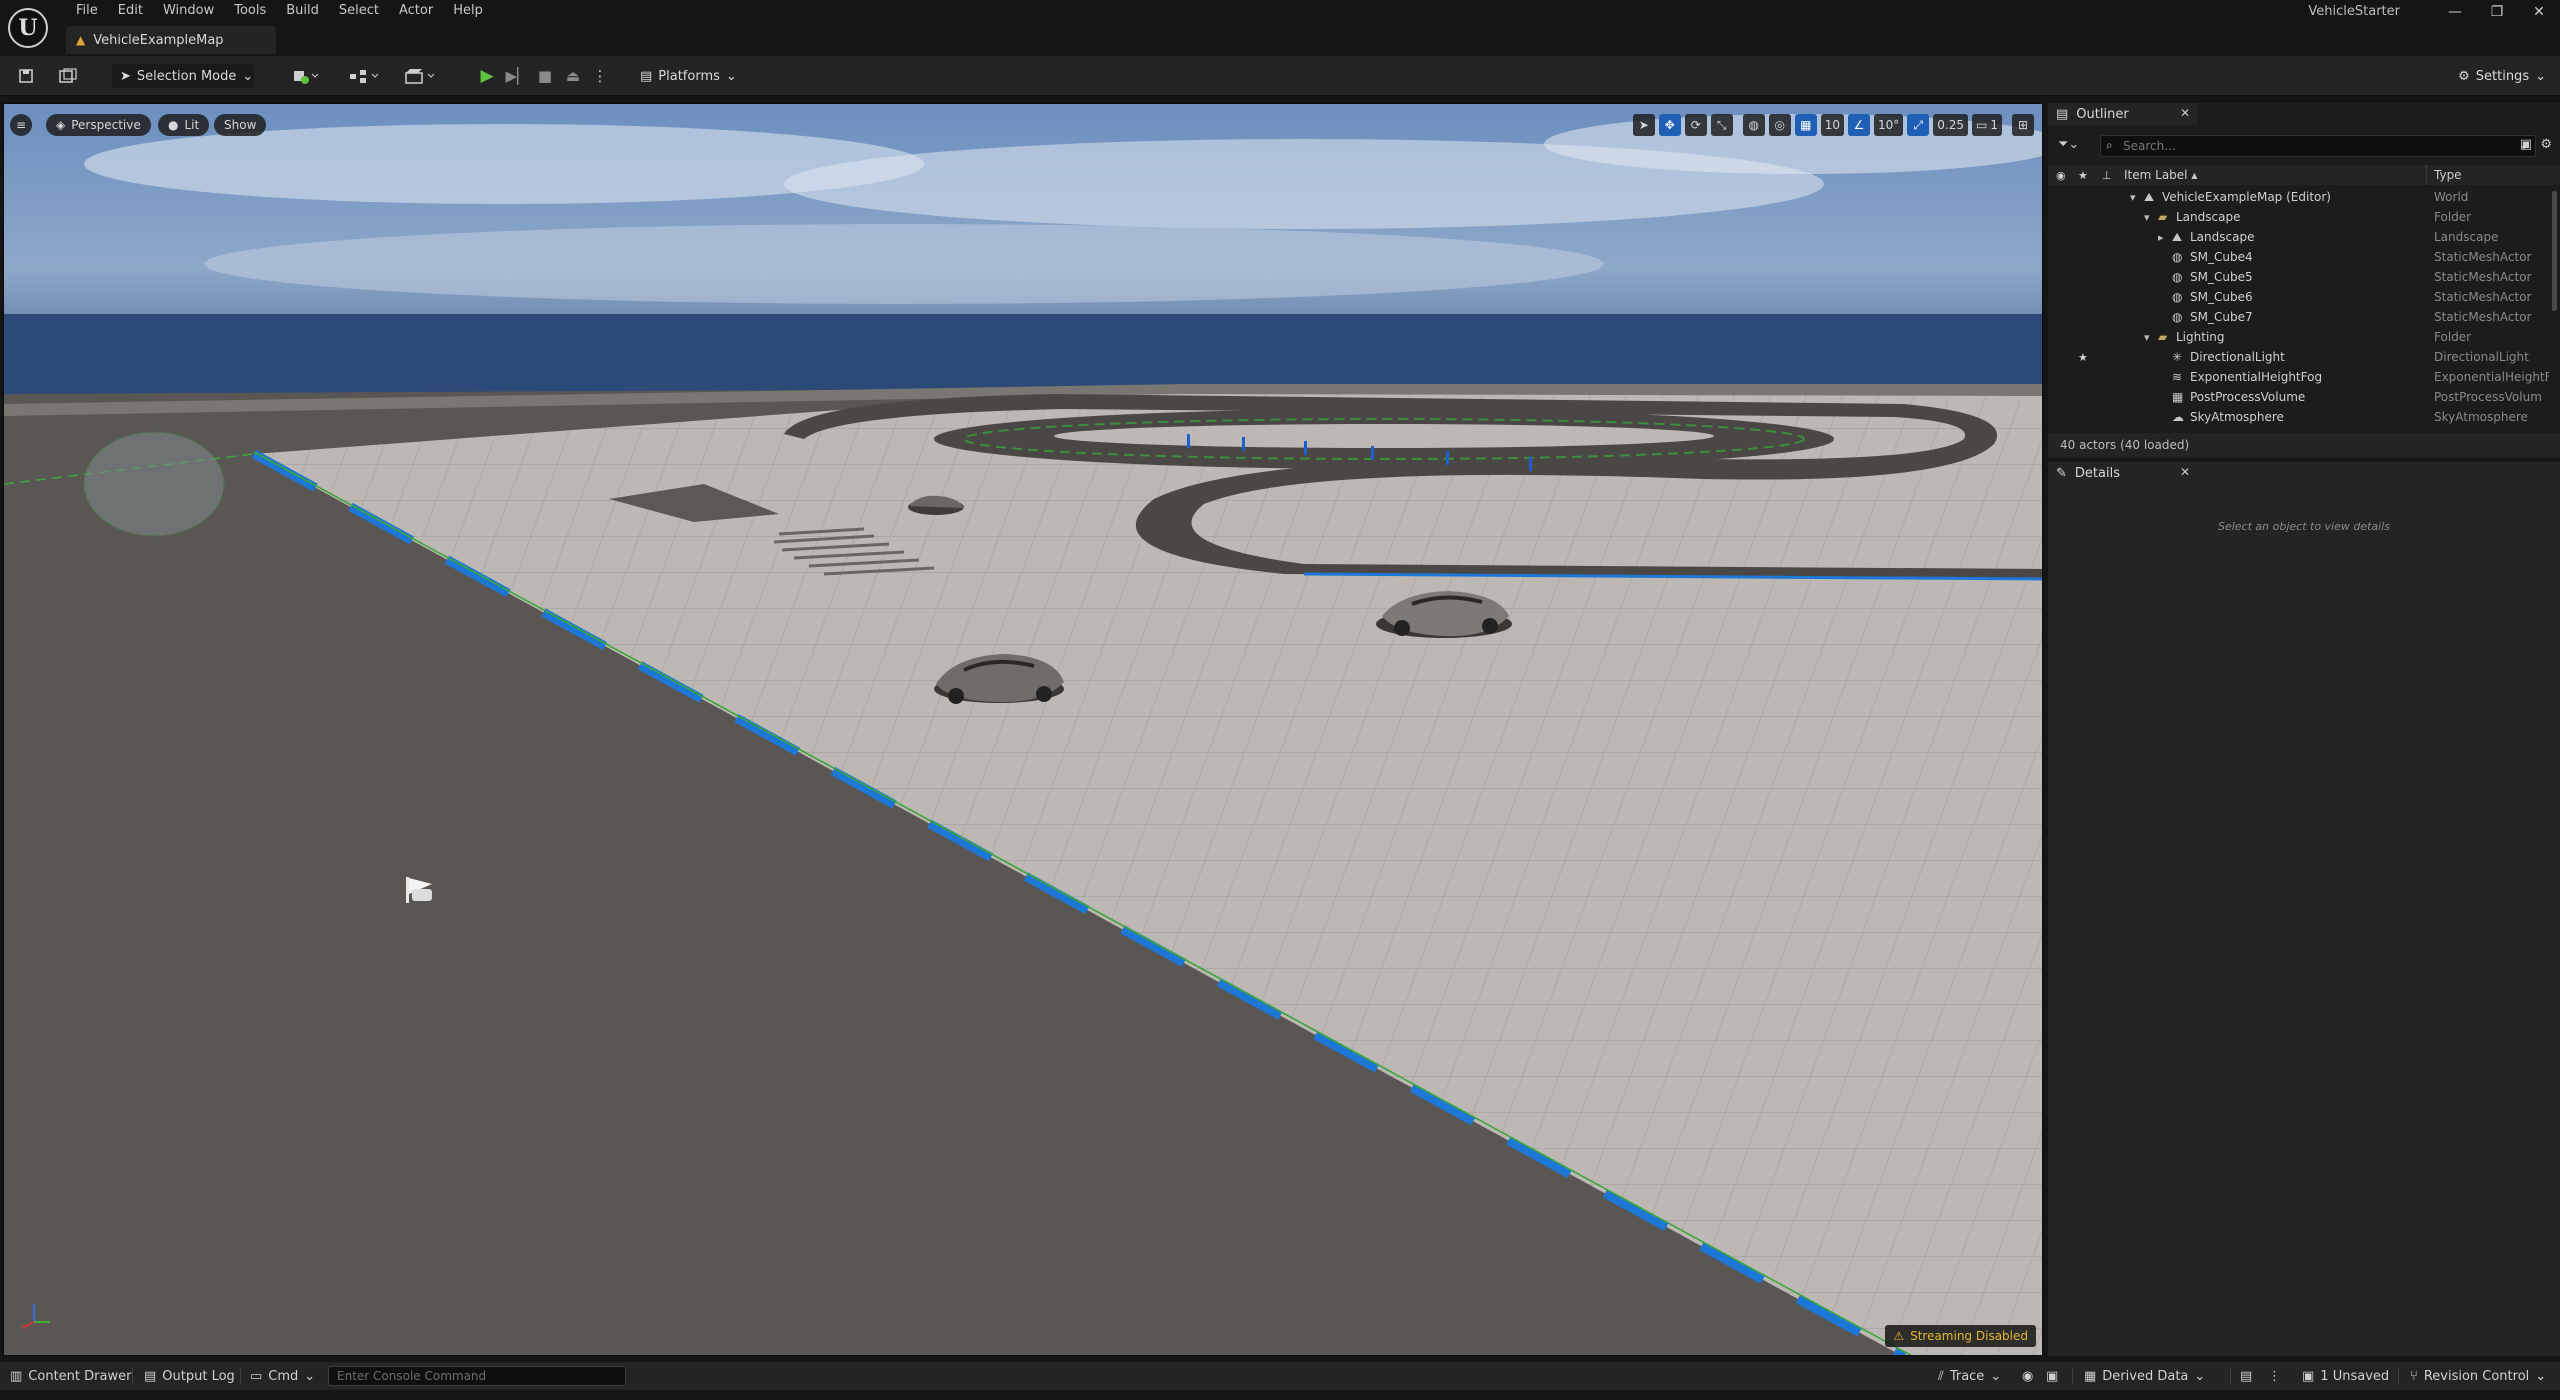 Image resolution: width=2560 pixels, height=1400 pixels. Describe the element at coordinates (468, 11) in the screenshot. I see `menu-help: Help` at that location.